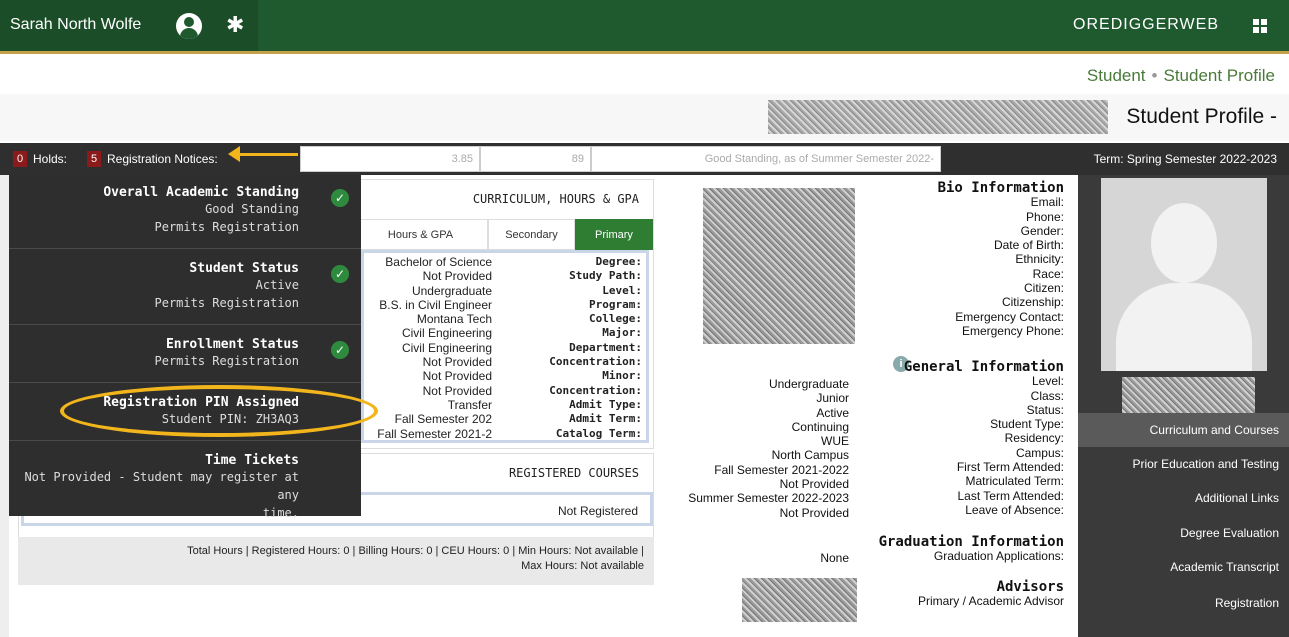 This screenshot has height=637, width=1289. Describe the element at coordinates (531, 234) in the screenshot. I see `tab-secondary: Secondary` at that location.